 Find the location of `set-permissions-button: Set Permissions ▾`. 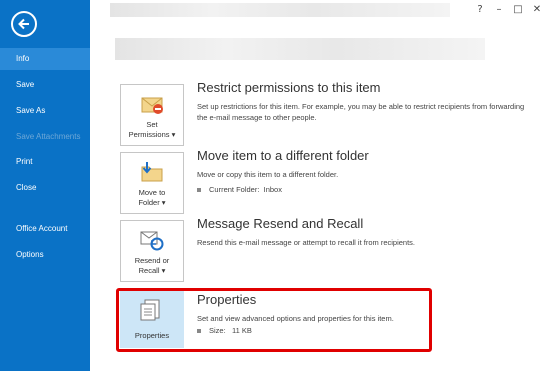

set-permissions-button: Set Permissions ▾ is located at coordinates (152, 115).